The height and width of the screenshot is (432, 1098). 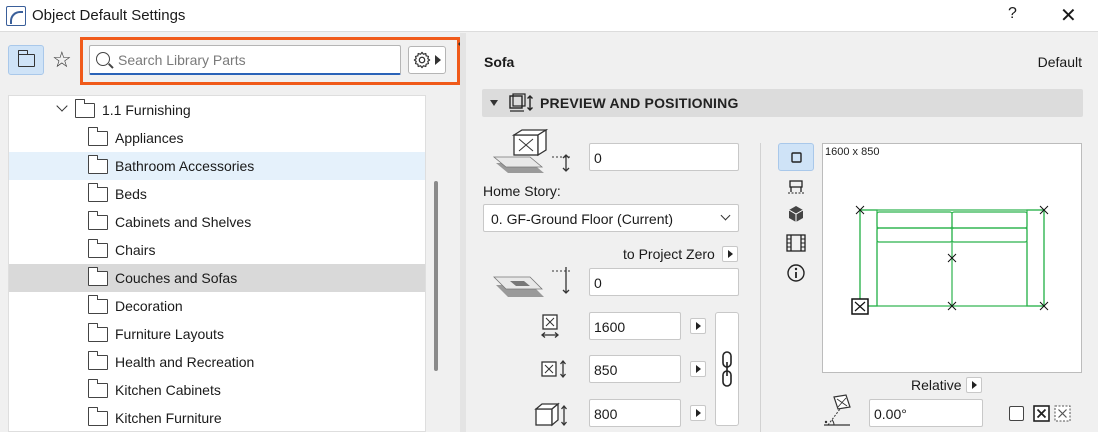 I want to click on width-options-button, so click(x=698, y=326).